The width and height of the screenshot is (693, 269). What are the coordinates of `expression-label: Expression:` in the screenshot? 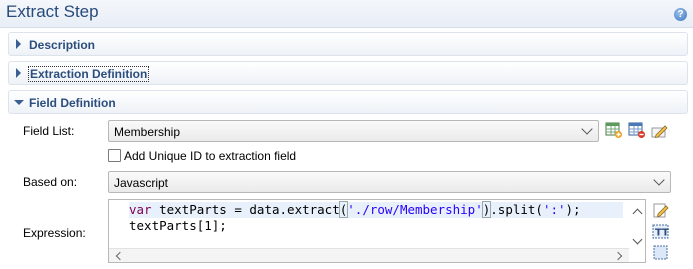 It's located at (54, 233).